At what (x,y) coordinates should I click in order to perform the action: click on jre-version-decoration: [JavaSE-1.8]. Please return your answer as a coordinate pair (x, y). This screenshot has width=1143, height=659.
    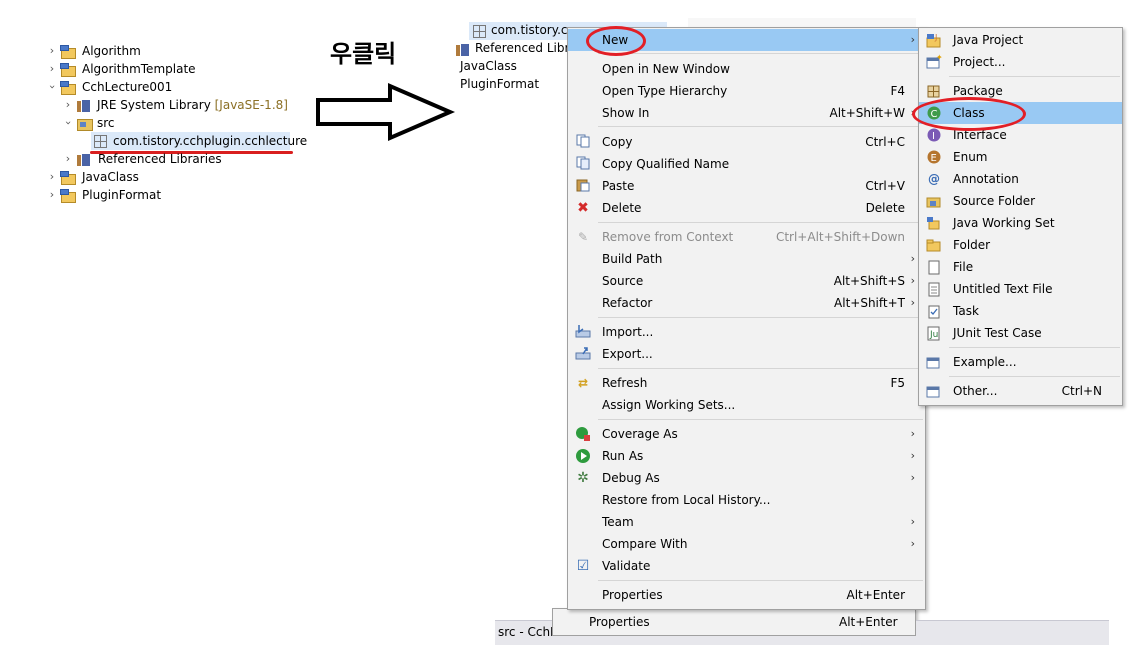
    Looking at the image, I should click on (251, 105).